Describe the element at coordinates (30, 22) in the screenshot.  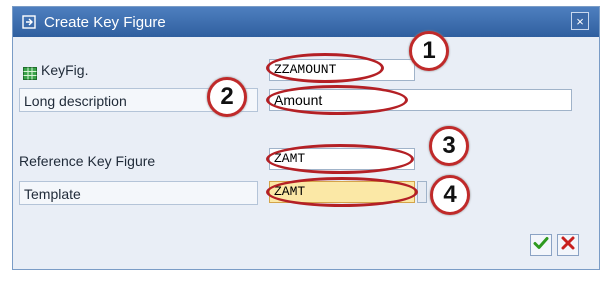
I see `create-document-icon` at that location.